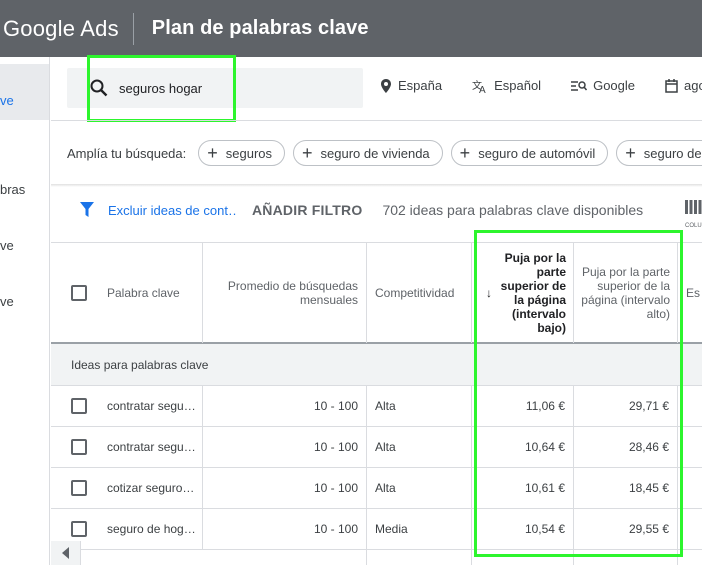 The image size is (702, 565). What do you see at coordinates (234, 88) in the screenshot?
I see `search-input` at bounding box center [234, 88].